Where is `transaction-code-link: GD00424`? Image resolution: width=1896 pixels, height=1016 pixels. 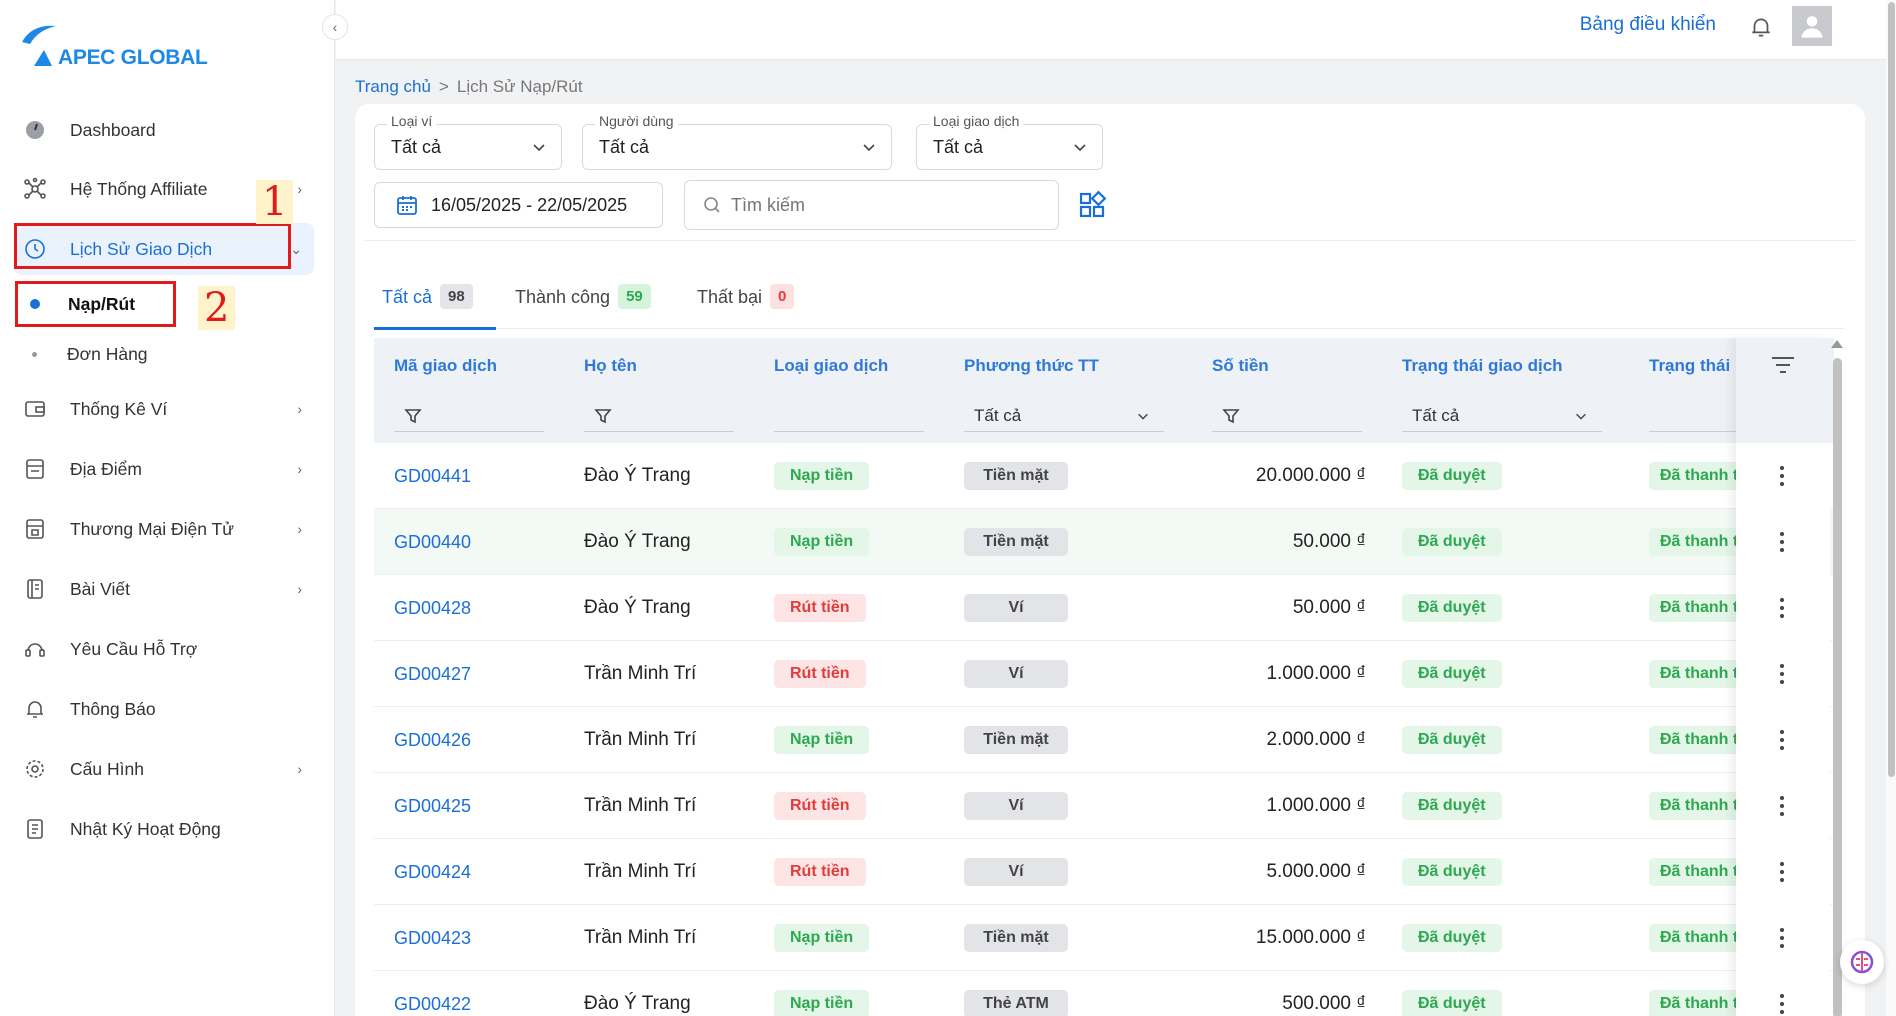
transaction-code-link: GD00424 is located at coordinates (432, 872).